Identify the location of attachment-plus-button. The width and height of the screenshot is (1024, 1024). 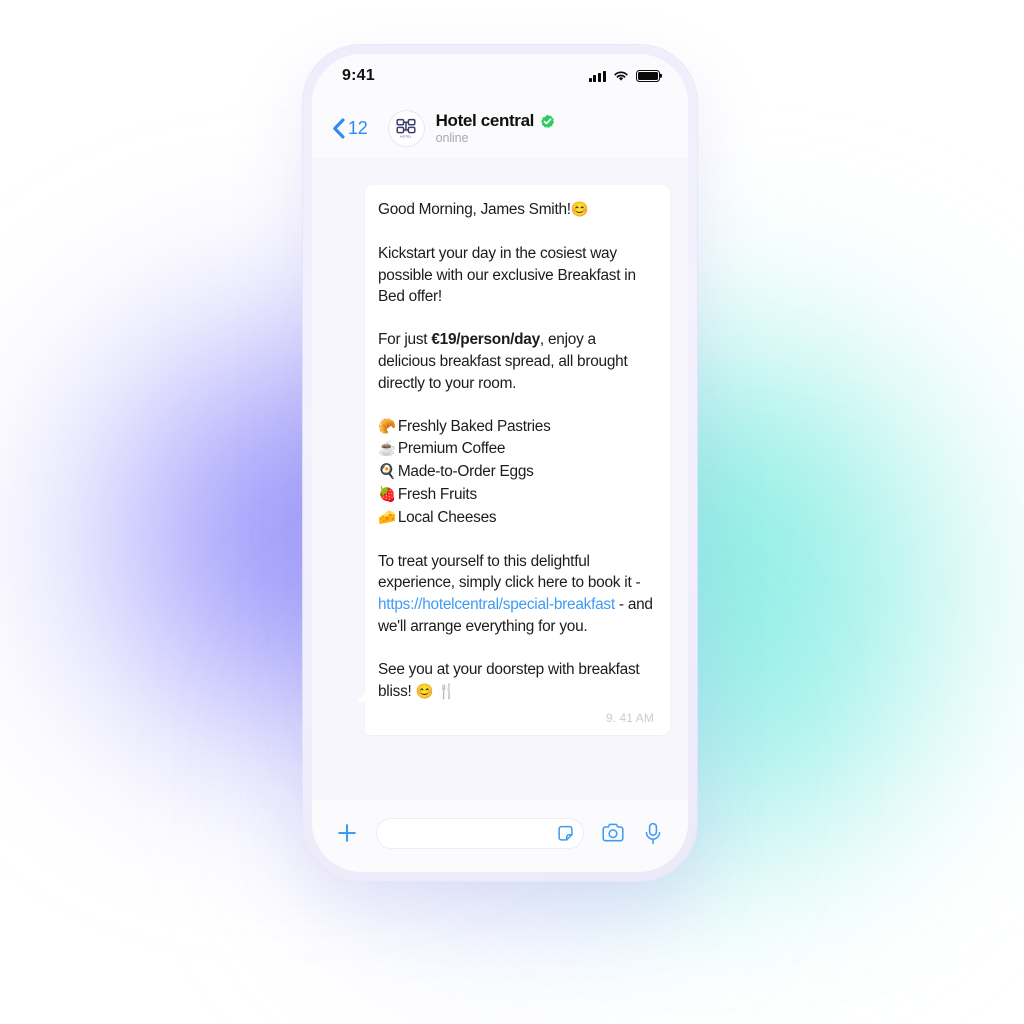
(347, 833).